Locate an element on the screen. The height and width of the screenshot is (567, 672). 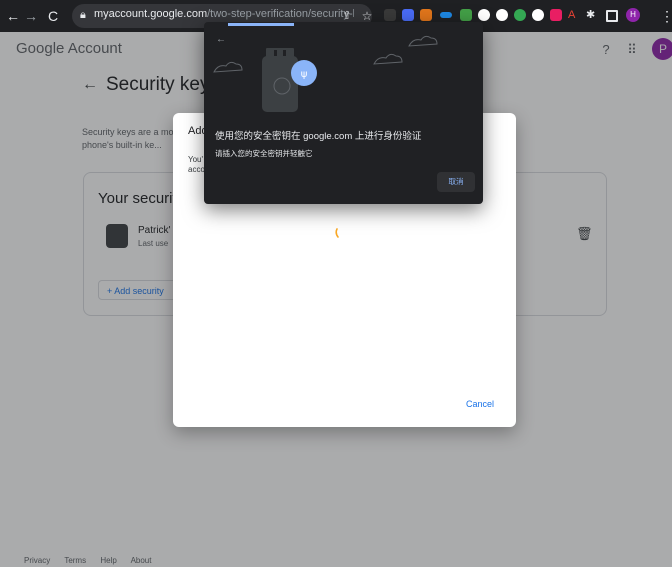
prompt-title: 使用您的安全密钥在 google.com 上进行身份验证 is located at coordinates (318, 136).